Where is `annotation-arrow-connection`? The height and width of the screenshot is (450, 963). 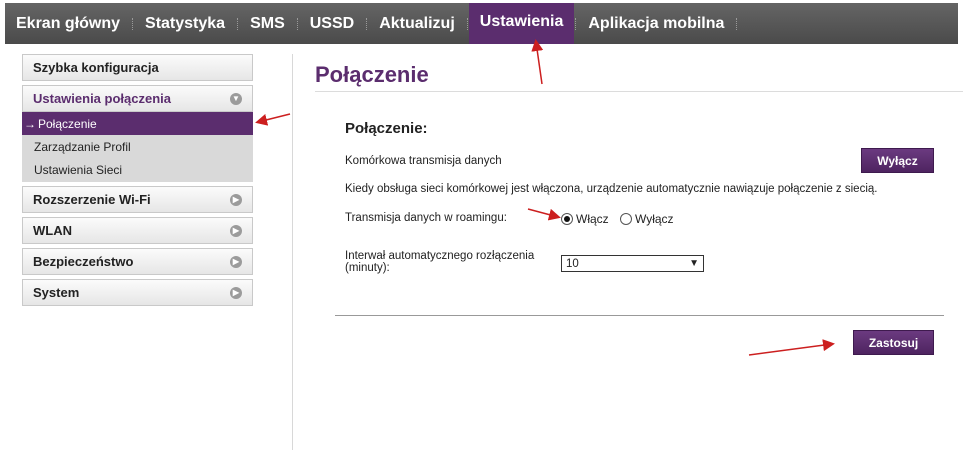 annotation-arrow-connection is located at coordinates (273, 119).